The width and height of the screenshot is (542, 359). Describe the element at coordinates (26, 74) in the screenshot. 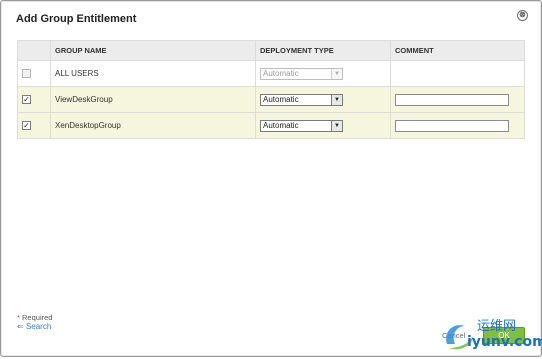

I see `row-checkbox` at that location.